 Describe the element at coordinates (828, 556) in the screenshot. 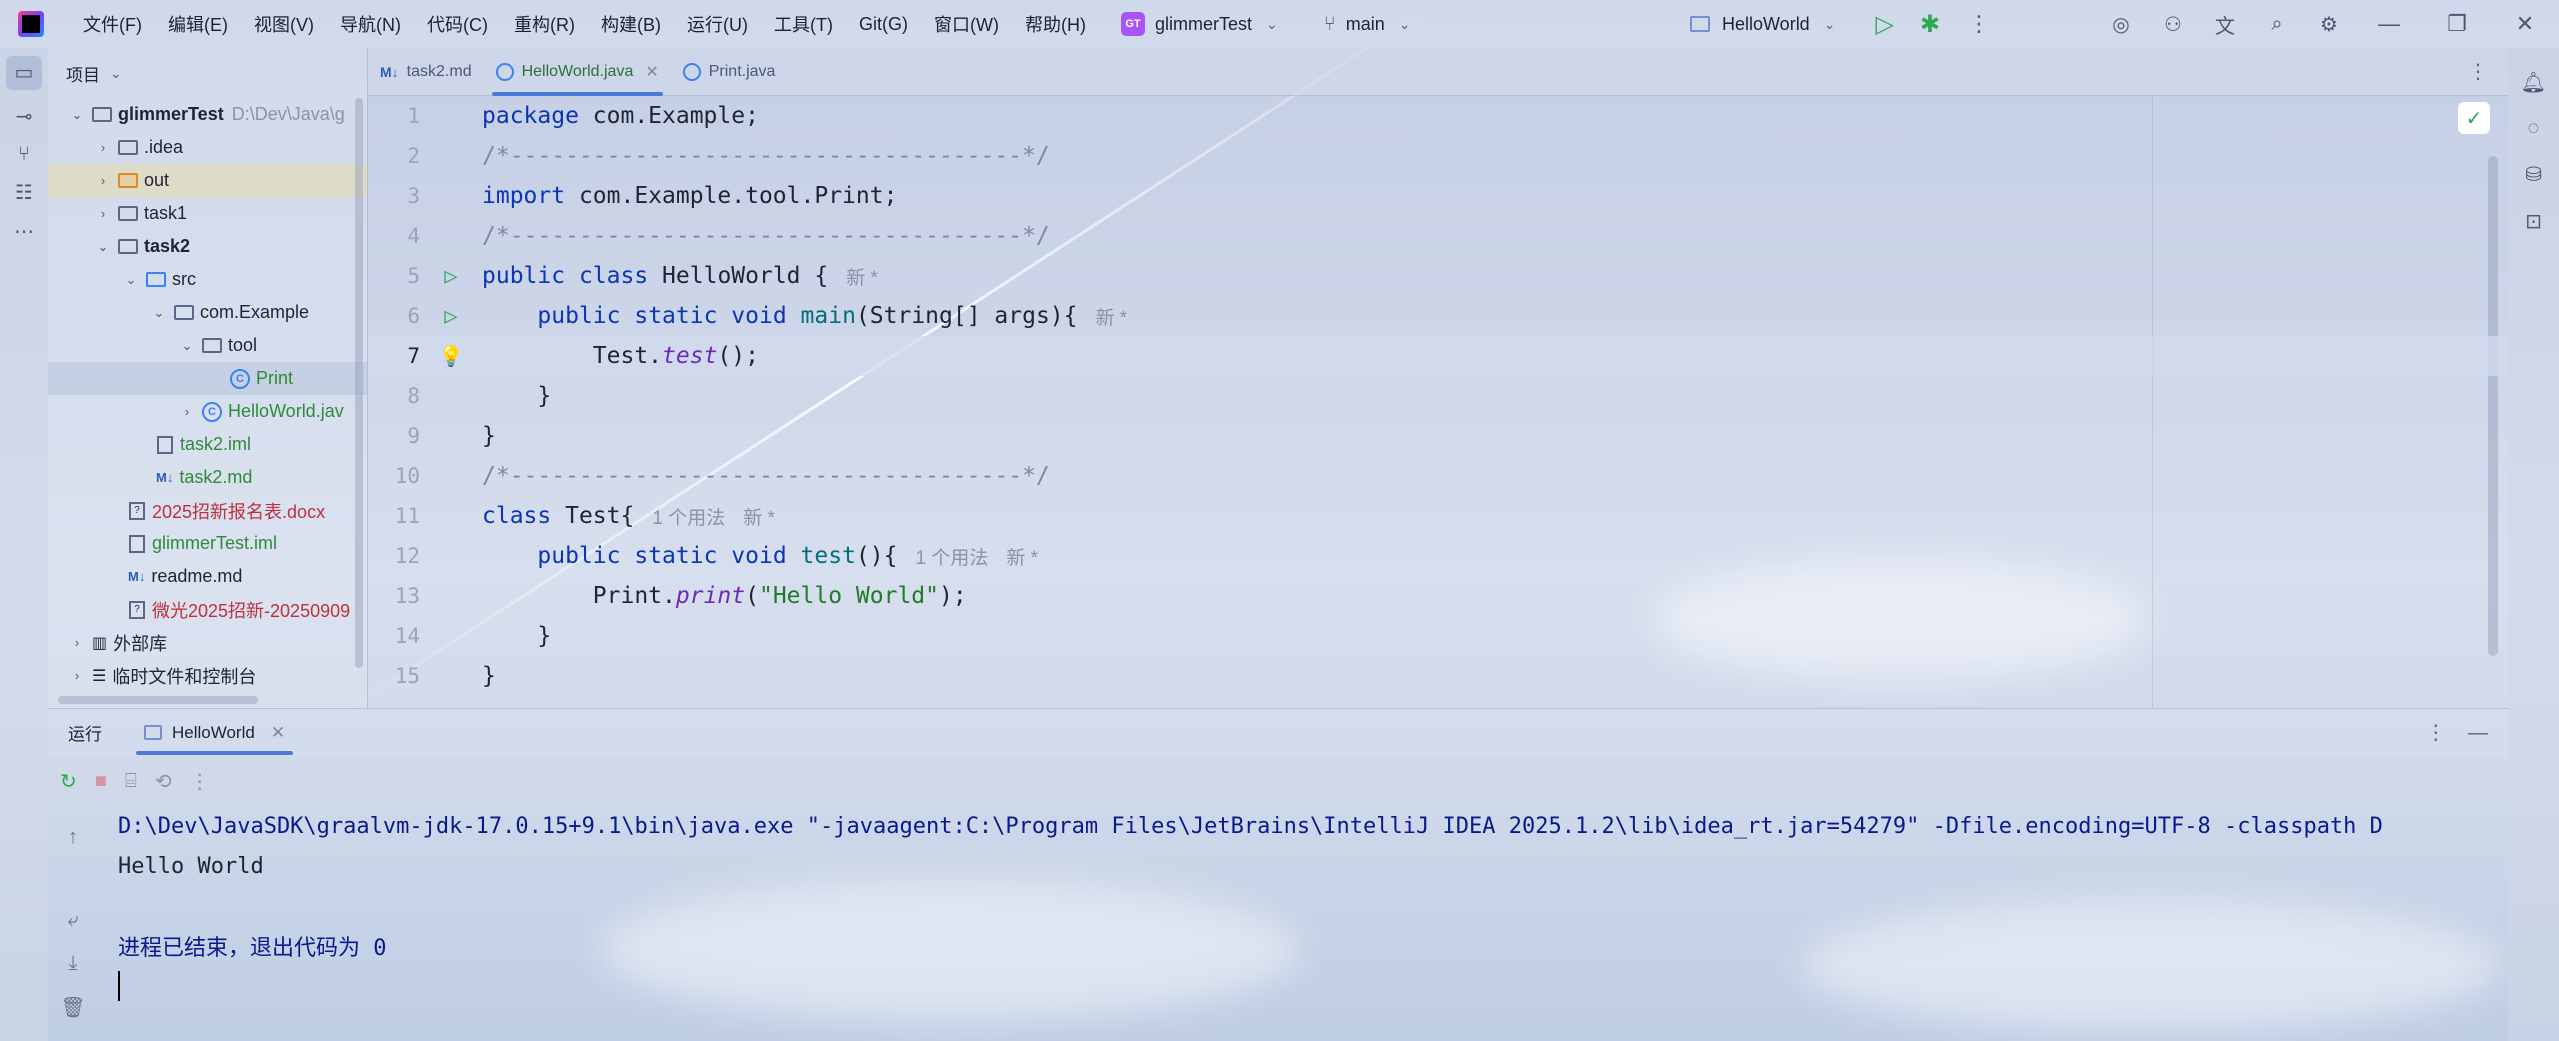

I see `code-token: test` at that location.